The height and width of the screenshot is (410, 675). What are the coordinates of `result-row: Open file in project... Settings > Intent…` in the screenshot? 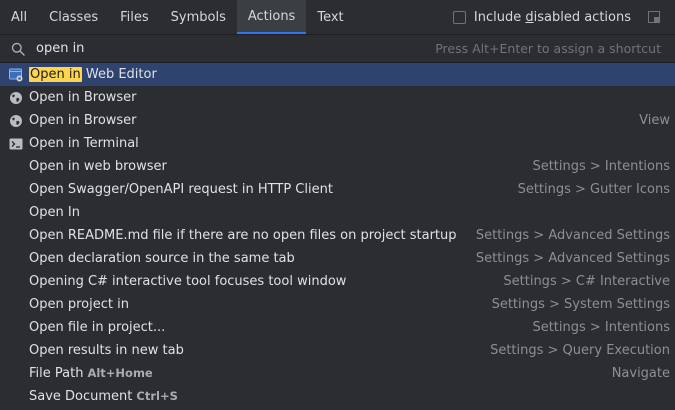 It's located at (337, 327).